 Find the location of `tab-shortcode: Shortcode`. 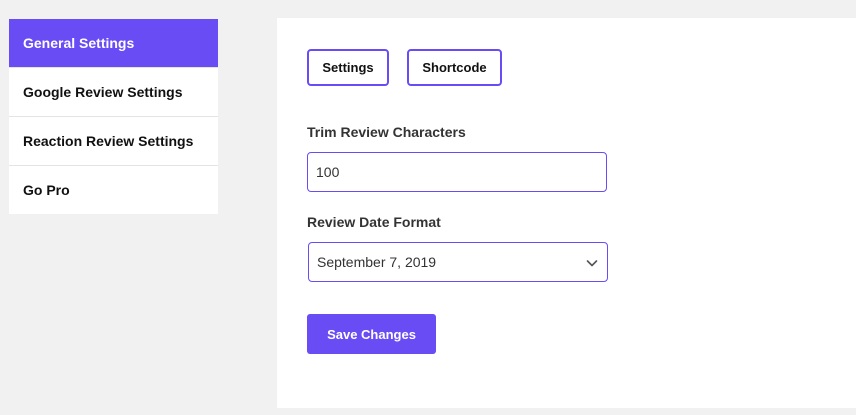

tab-shortcode: Shortcode is located at coordinates (454, 67).